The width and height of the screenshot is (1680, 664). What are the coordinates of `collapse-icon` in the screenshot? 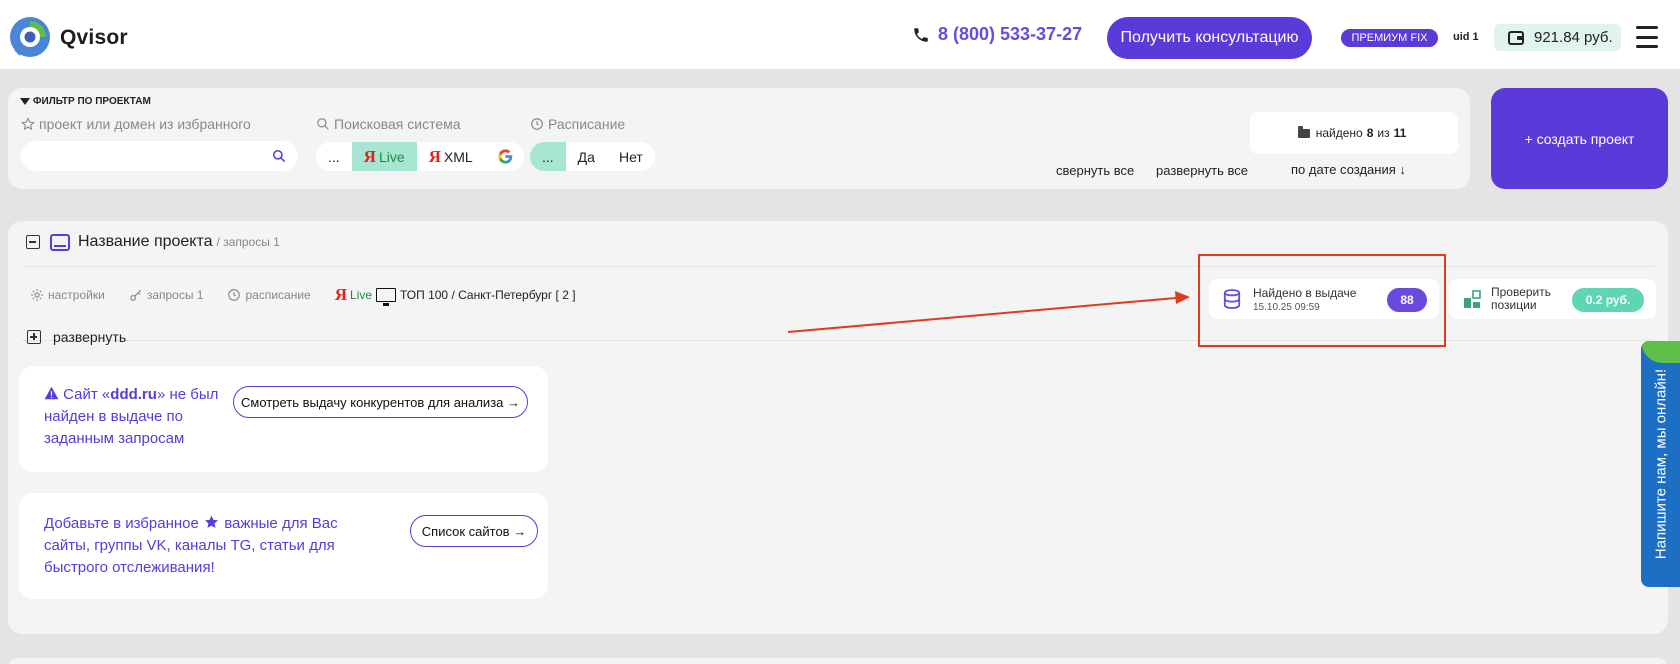 It's located at (33, 242).